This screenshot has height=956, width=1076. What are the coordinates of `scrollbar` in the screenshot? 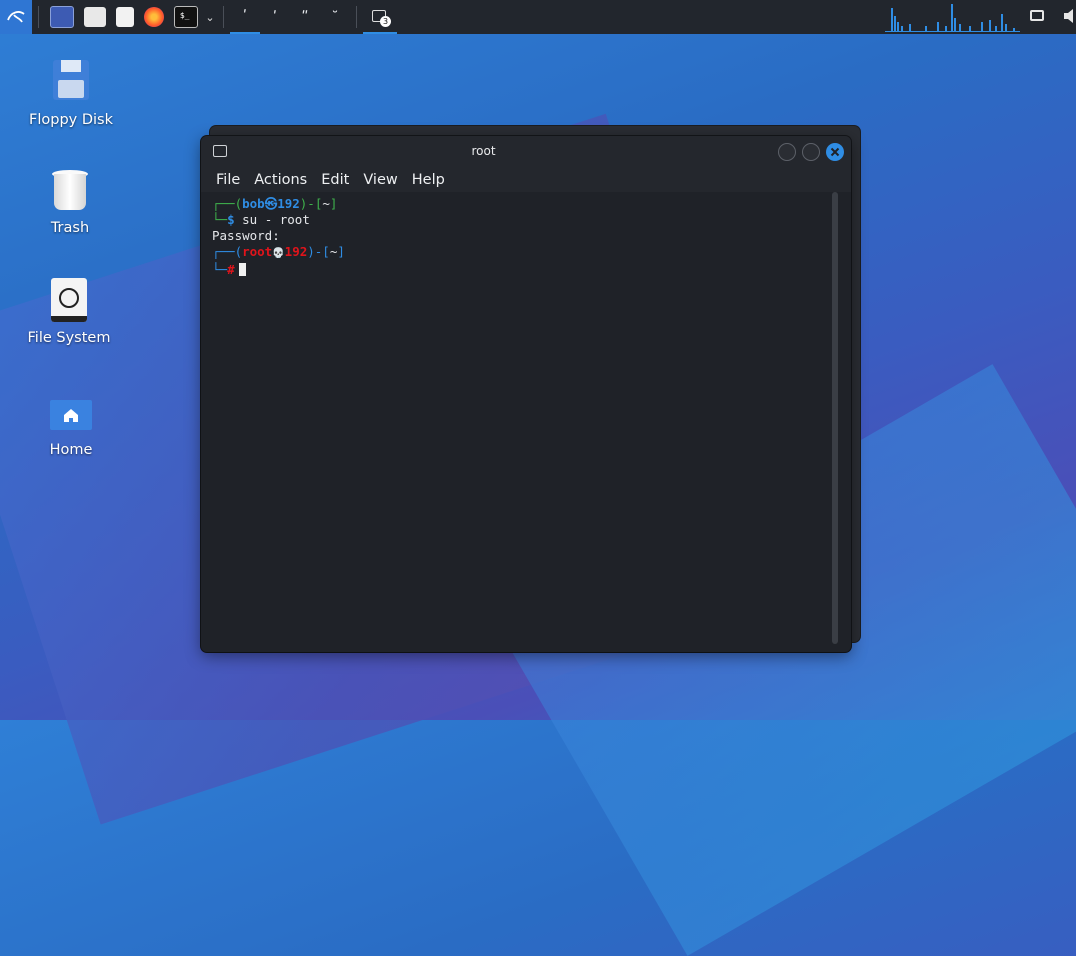 It's located at (835, 418).